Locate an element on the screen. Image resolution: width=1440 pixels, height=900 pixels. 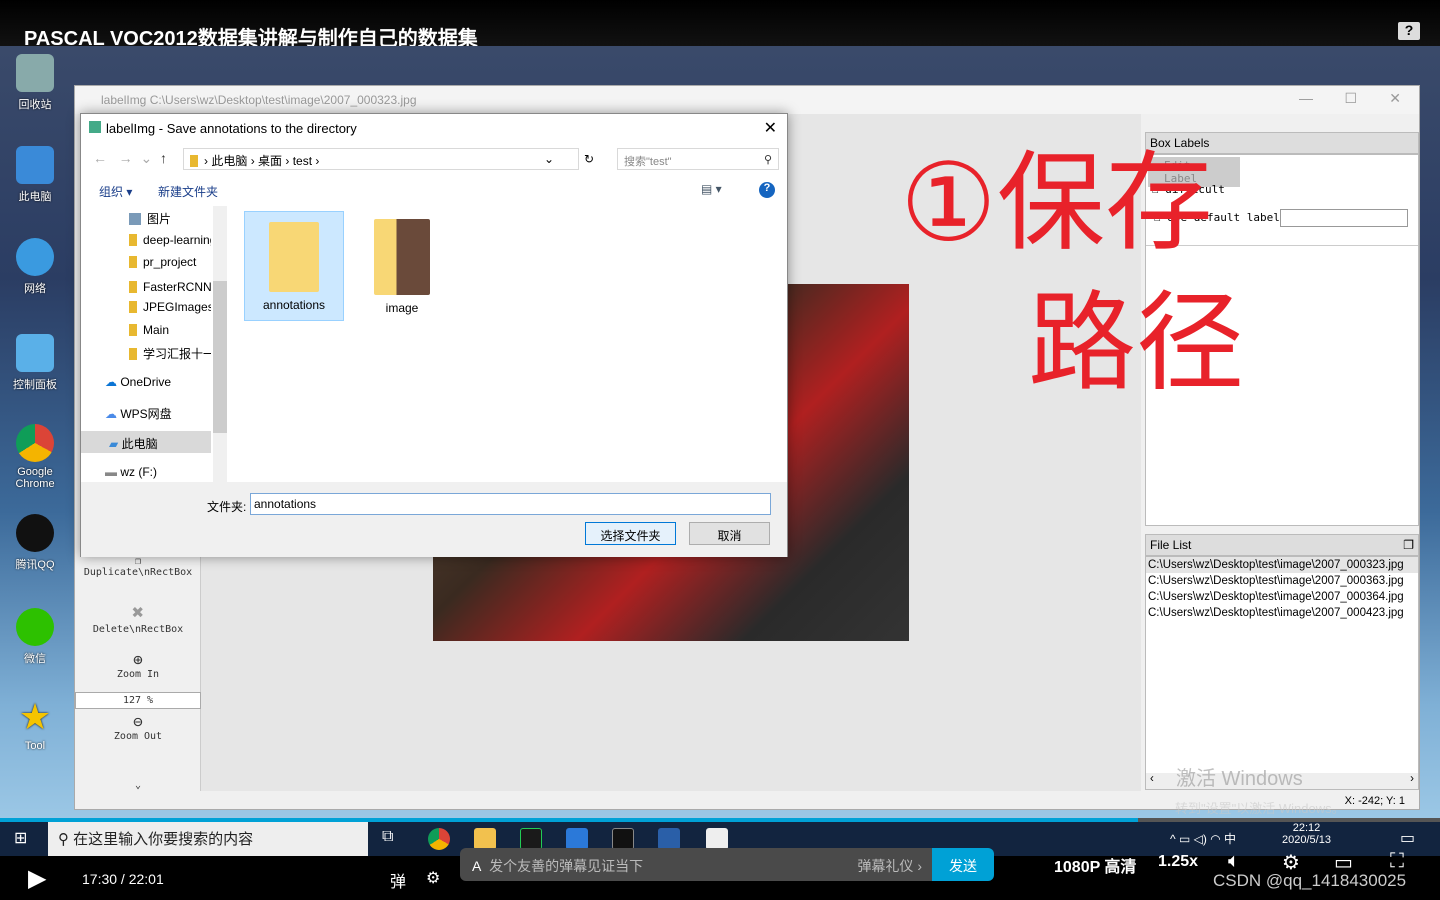
nav-item: 学习汇报十一 is located at coordinates (146, 352).